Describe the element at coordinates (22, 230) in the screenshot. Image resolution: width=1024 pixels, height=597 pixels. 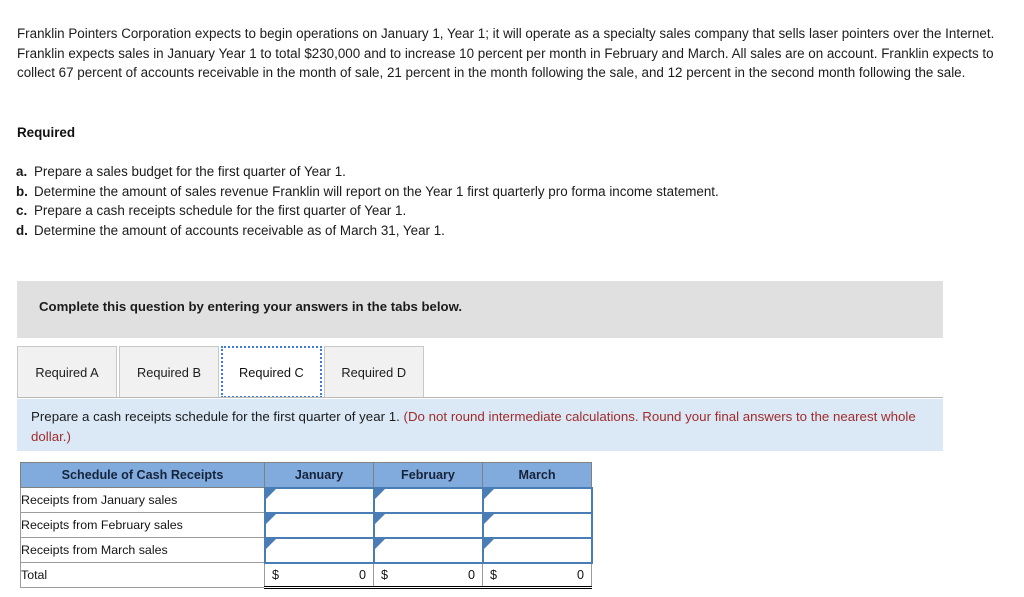
I see `list-item-letter: d.` at that location.